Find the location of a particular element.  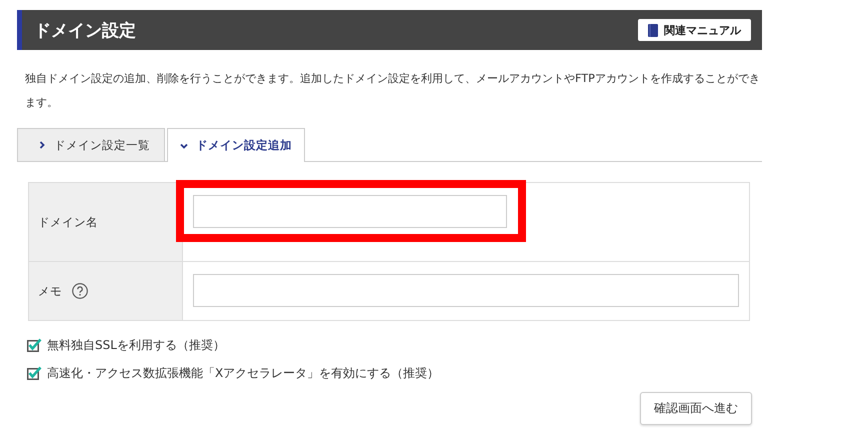

chevron-right-icon is located at coordinates (42, 145).